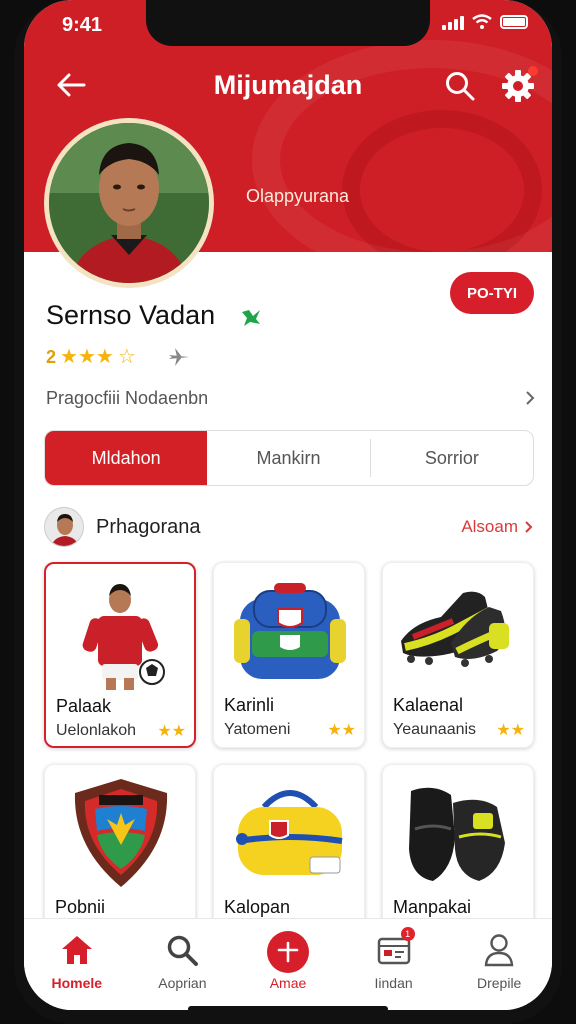 Image resolution: width=576 pixels, height=1024 pixels. Describe the element at coordinates (298, 196) in the screenshot. I see `header-subtitle: Olappyurana` at that location.